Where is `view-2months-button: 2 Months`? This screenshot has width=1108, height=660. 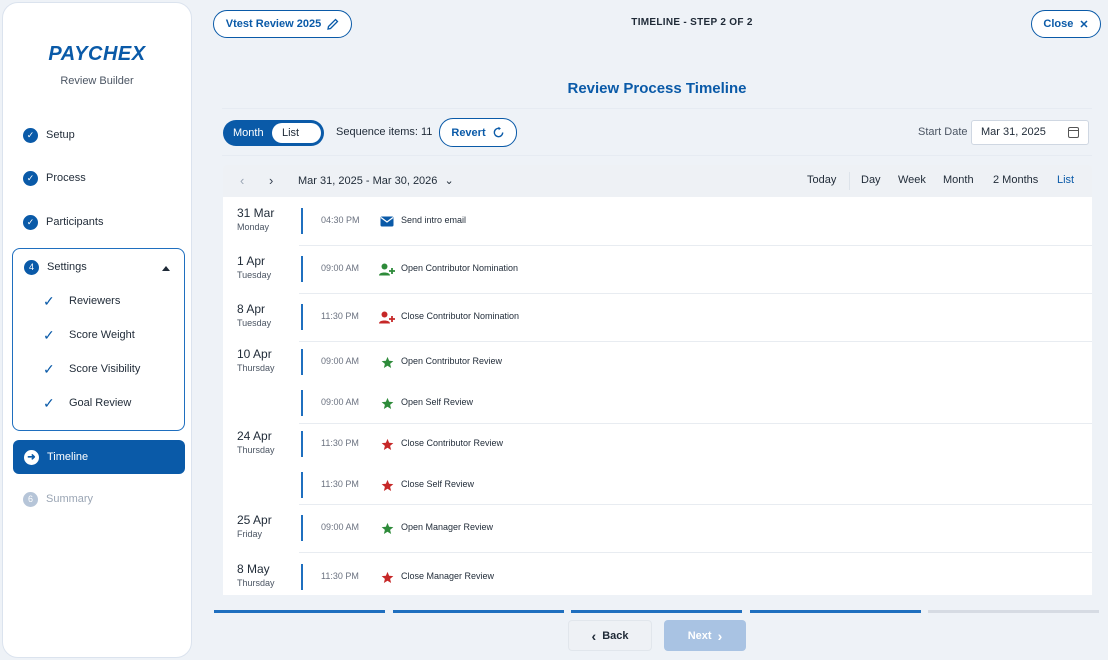
view-2months-button: 2 Months is located at coordinates (1015, 180).